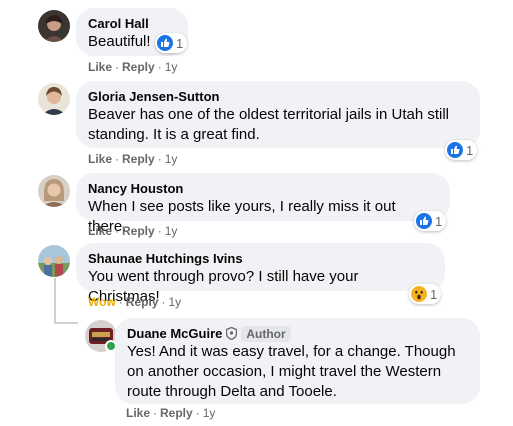 The height and width of the screenshot is (426, 513). I want to click on comment-actions: Wow · Reply · 1y, so click(135, 302).